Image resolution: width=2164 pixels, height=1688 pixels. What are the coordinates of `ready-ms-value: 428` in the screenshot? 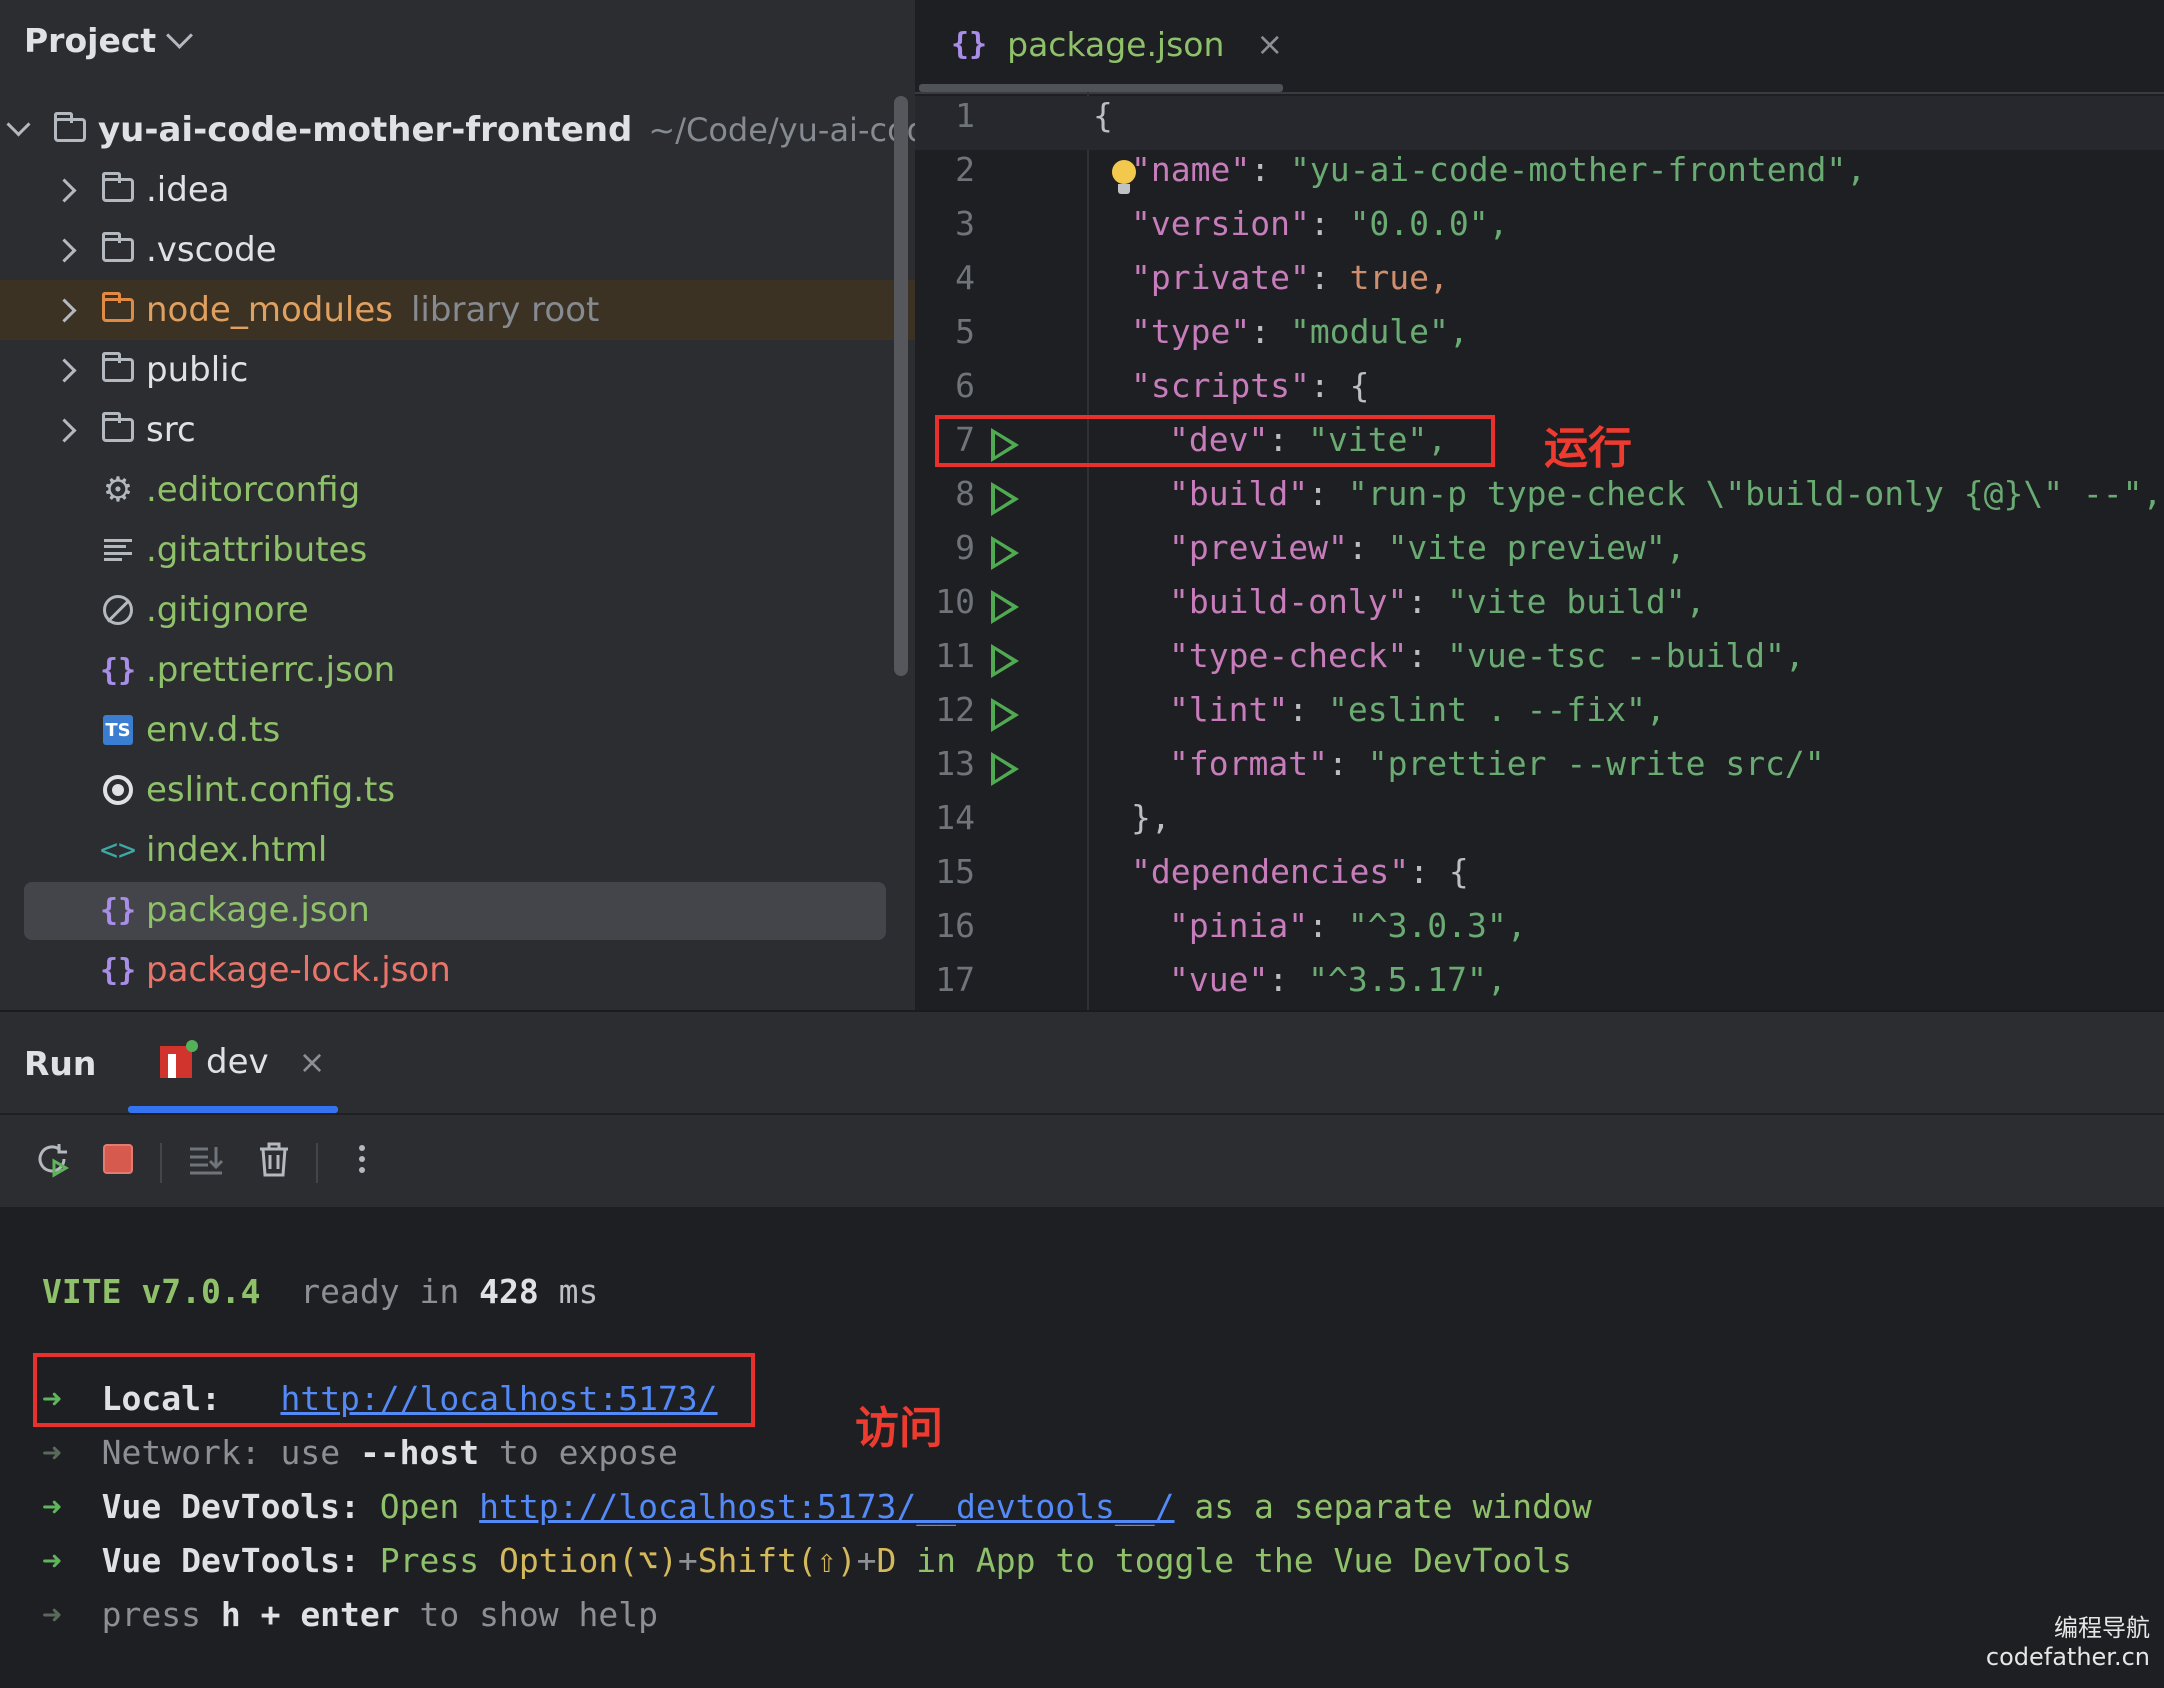 It's located at (509, 1291).